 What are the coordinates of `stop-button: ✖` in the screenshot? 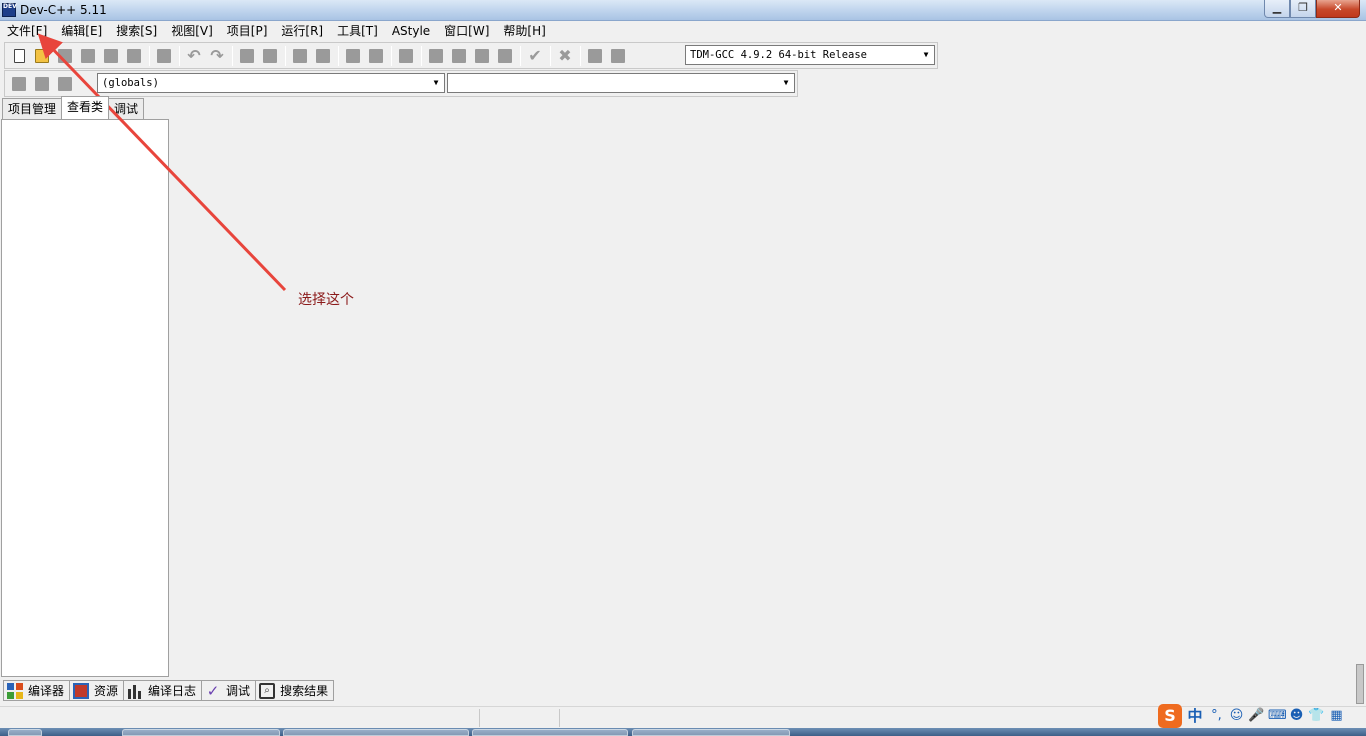 It's located at (565, 56).